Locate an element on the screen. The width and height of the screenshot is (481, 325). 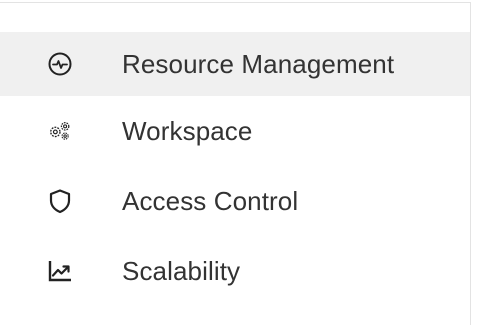
shield-icon is located at coordinates (60, 201).